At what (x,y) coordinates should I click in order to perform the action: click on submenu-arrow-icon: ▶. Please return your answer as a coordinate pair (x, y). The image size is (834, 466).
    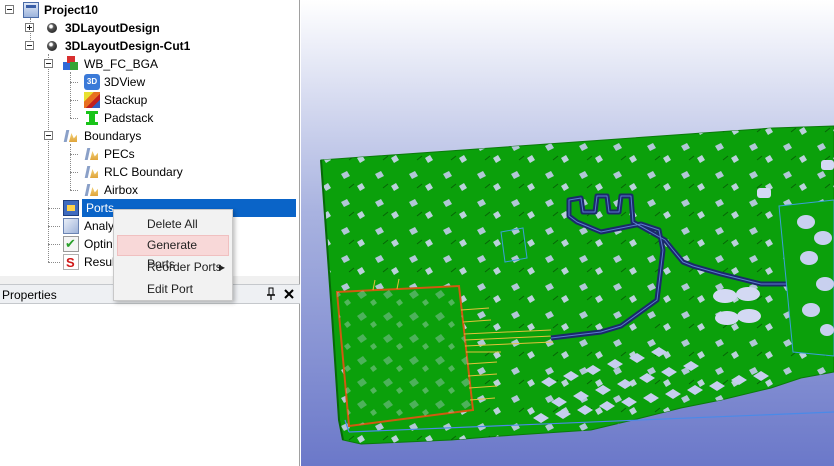
    Looking at the image, I should click on (221, 267).